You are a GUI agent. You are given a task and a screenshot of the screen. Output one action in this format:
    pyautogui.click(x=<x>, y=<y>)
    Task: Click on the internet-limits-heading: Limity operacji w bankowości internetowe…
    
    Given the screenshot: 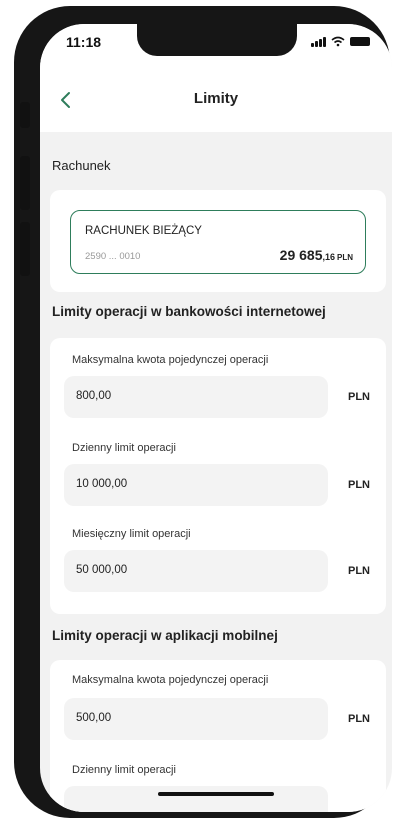 What is the action you would take?
    pyautogui.click(x=189, y=311)
    